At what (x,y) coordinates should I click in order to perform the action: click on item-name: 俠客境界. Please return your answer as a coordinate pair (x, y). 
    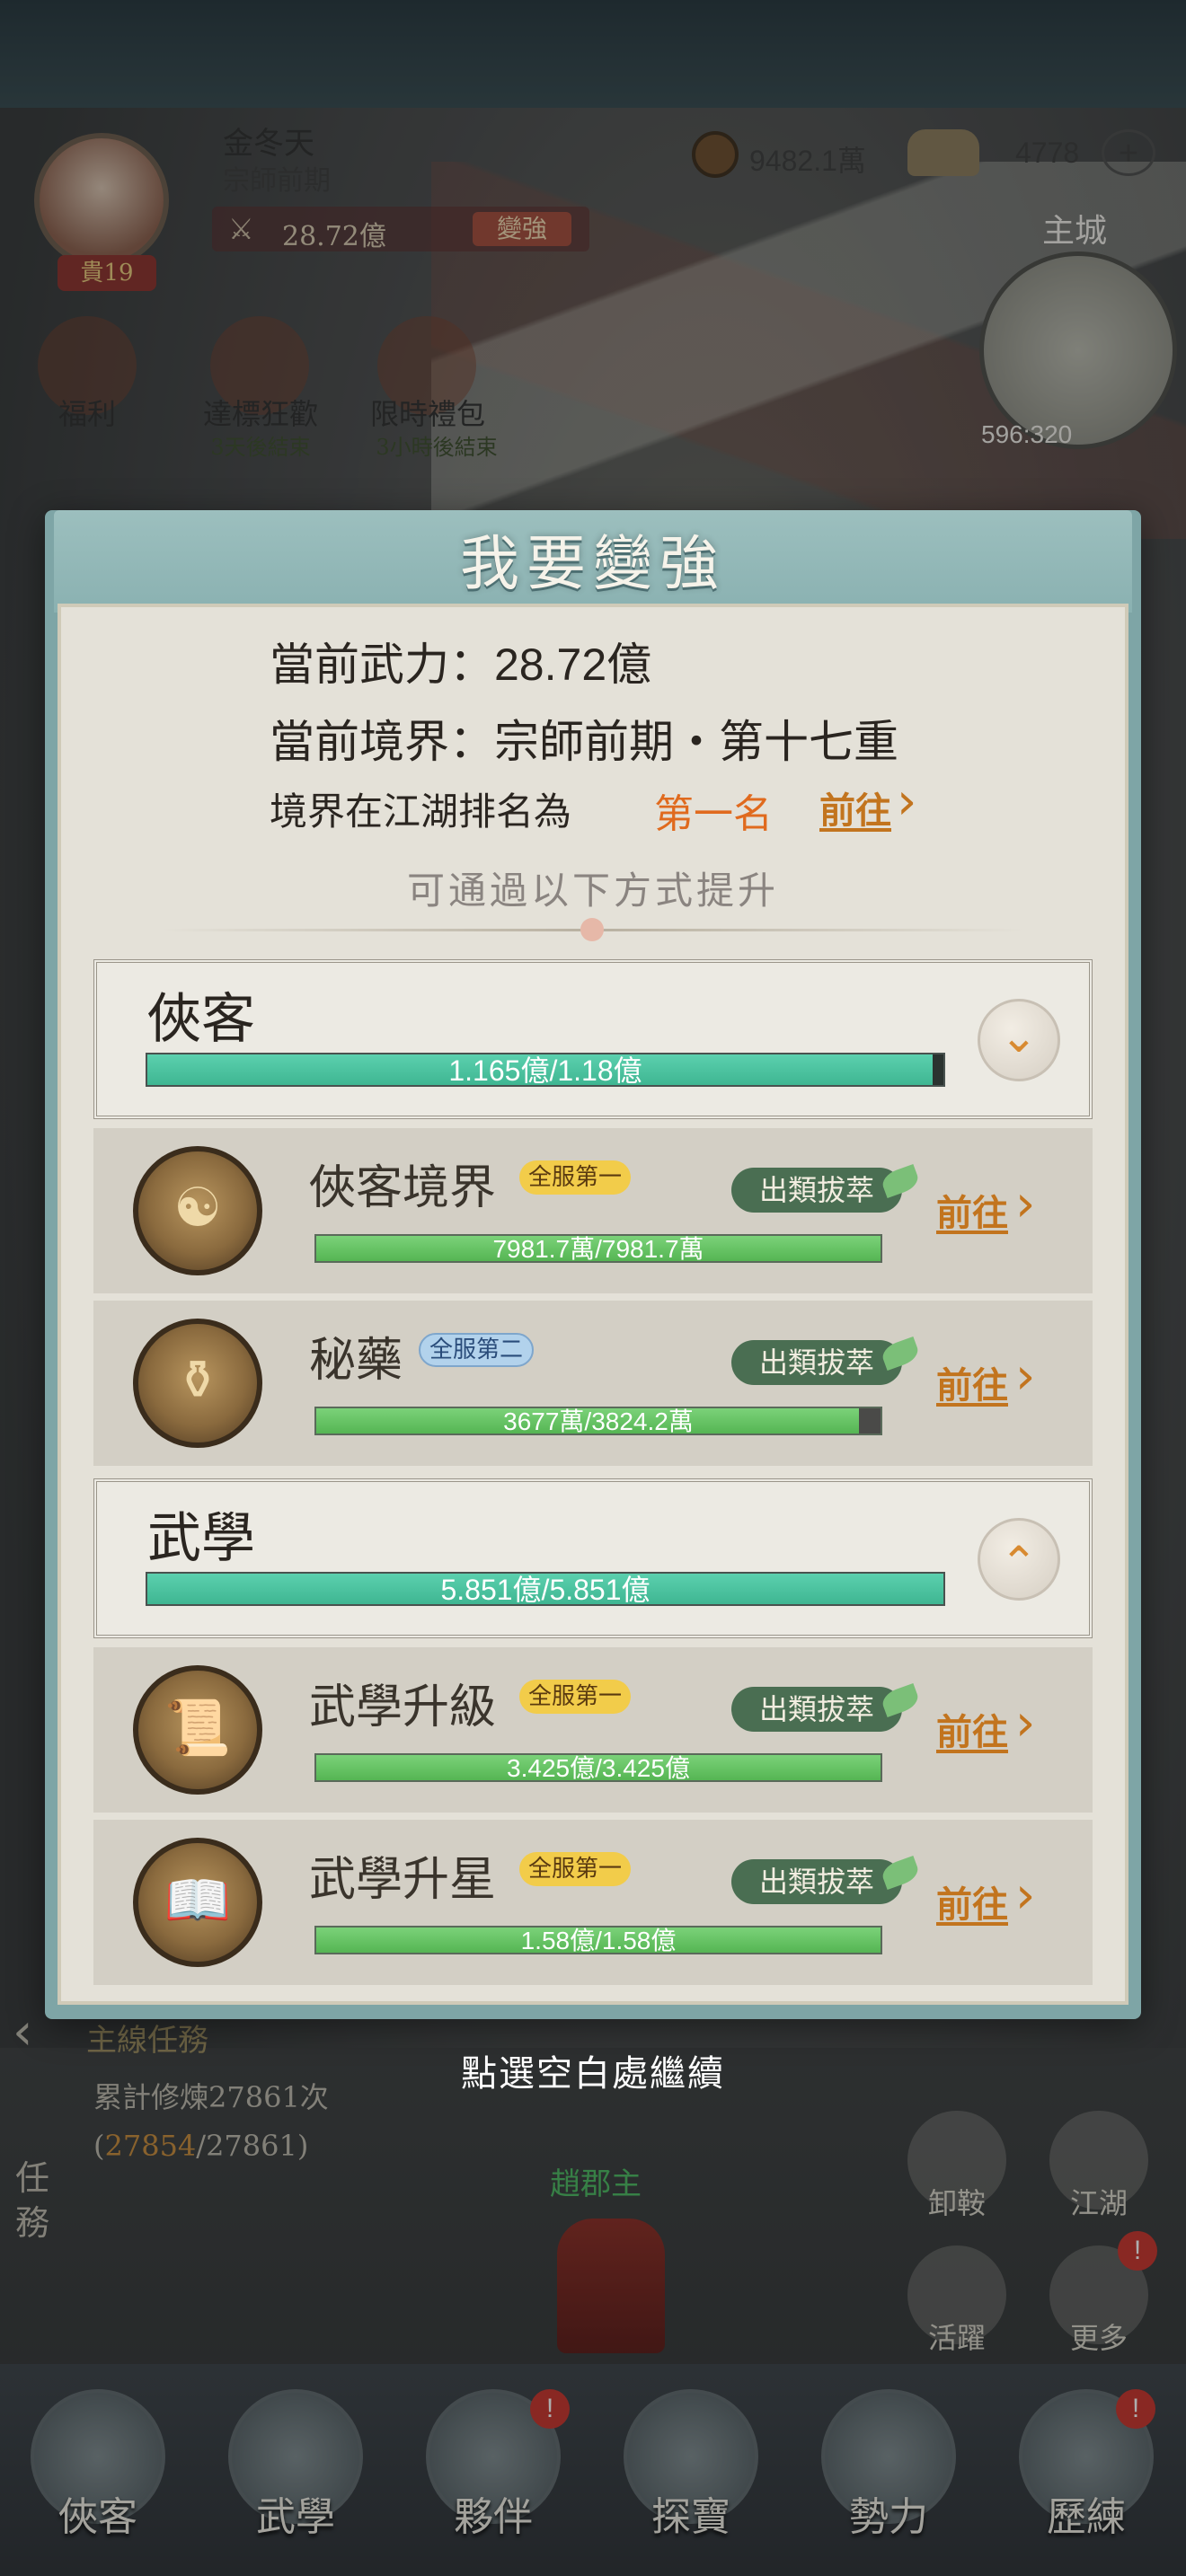
    Looking at the image, I should click on (403, 1188).